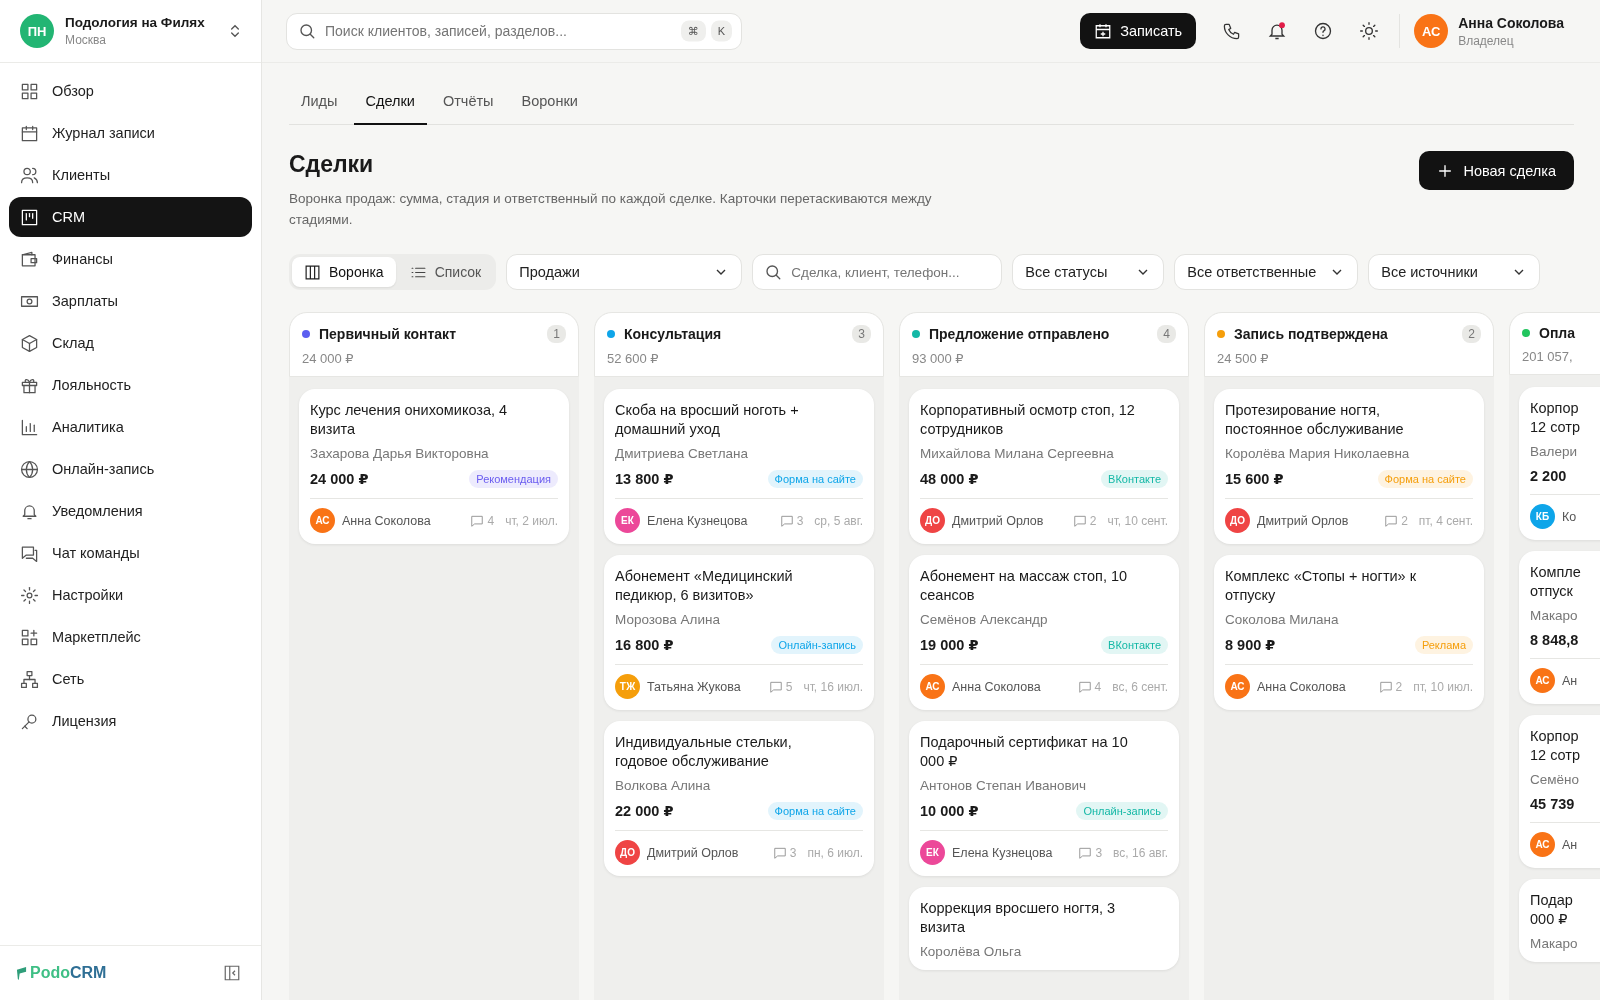  I want to click on deal-card: Компле отпуск Макаро 8 848,8 АС Ан, so click(1559, 627).